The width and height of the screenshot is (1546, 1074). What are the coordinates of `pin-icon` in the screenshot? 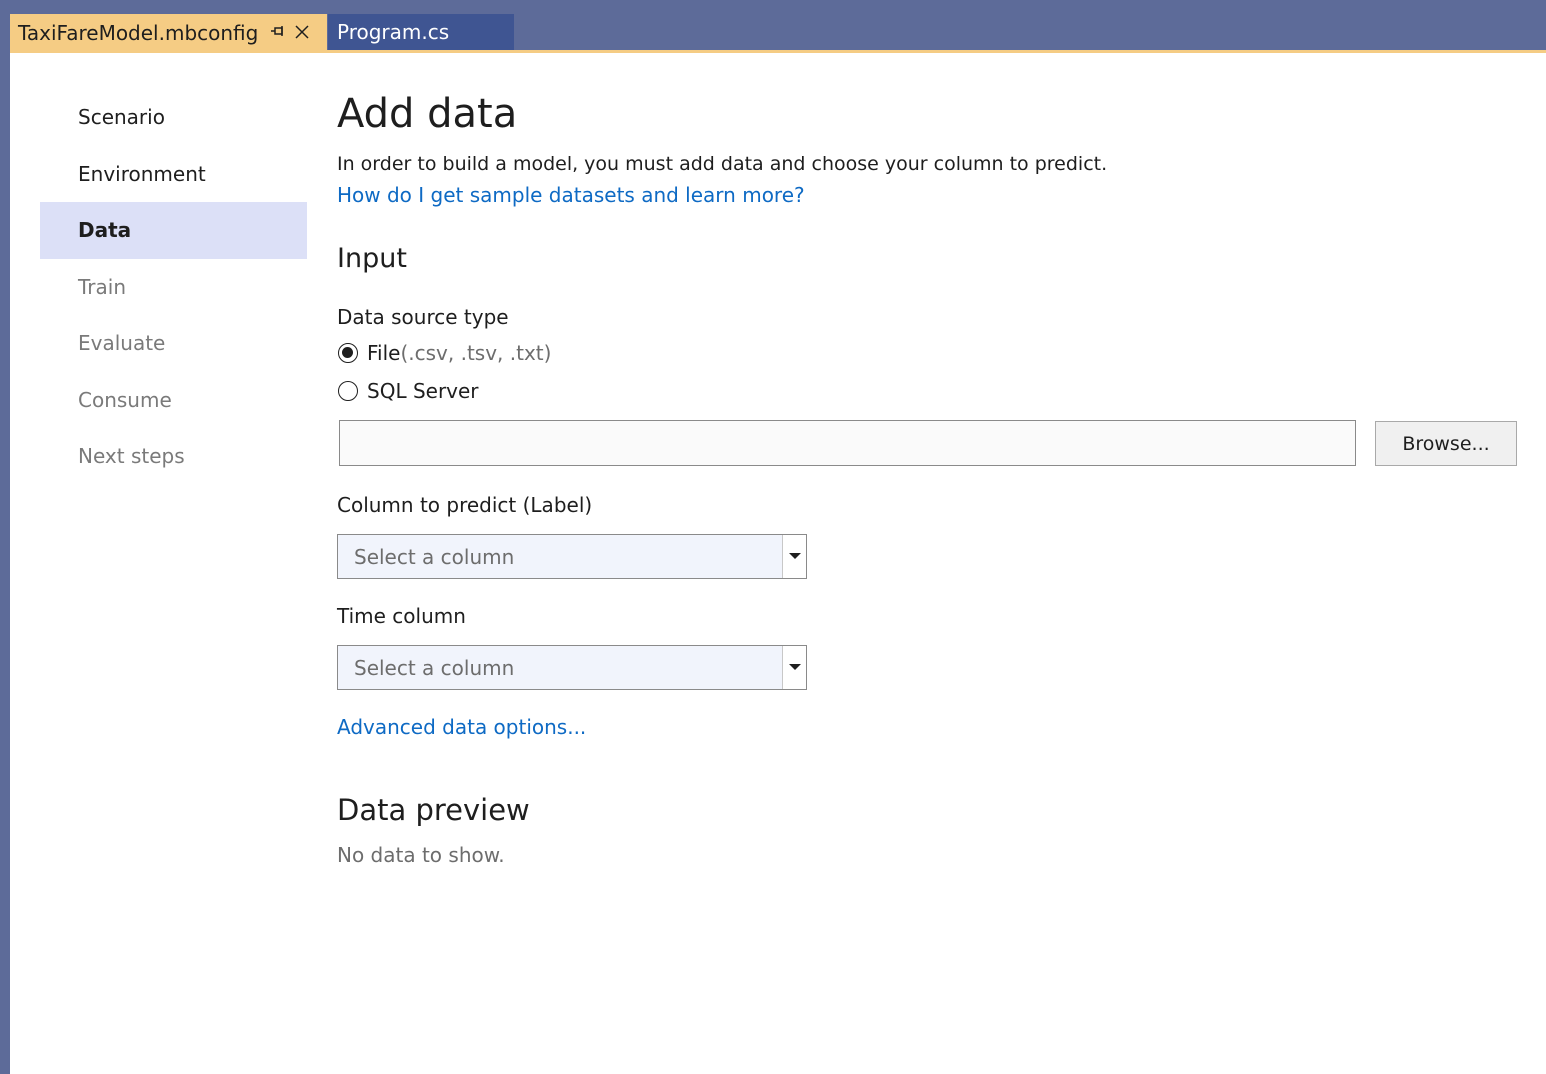 It's located at (278, 33).